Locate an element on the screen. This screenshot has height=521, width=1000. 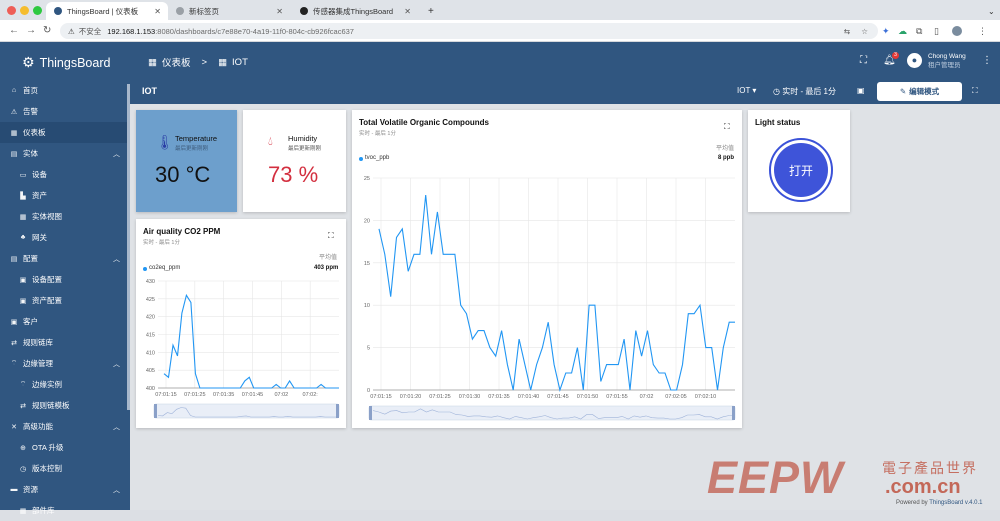
sidebar-item-rule-chains: ⇄ 规则链库 is located at coordinates (65, 342).